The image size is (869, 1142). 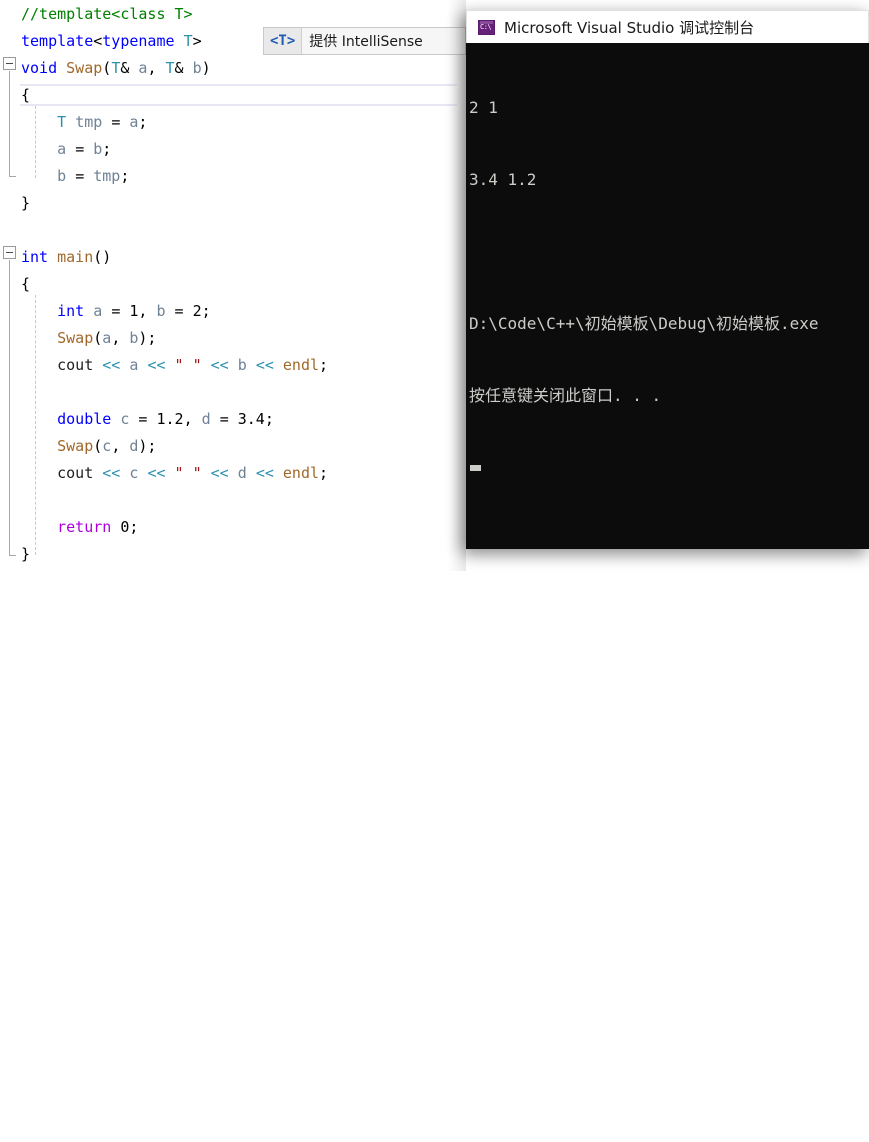 What do you see at coordinates (230, 149) in the screenshot?
I see `code-line: a = b;` at bounding box center [230, 149].